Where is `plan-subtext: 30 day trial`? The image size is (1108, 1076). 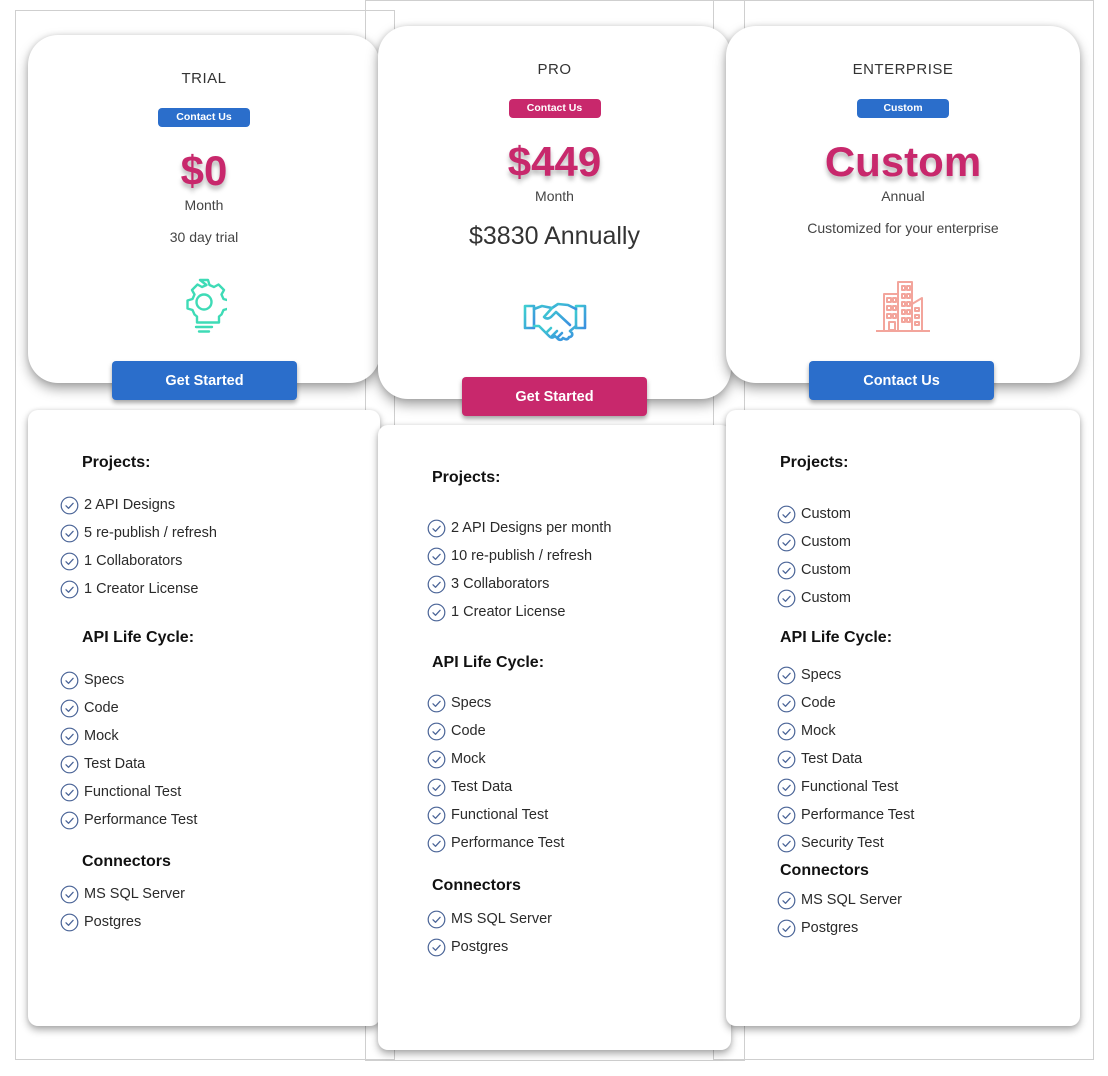 plan-subtext: 30 day trial is located at coordinates (204, 237).